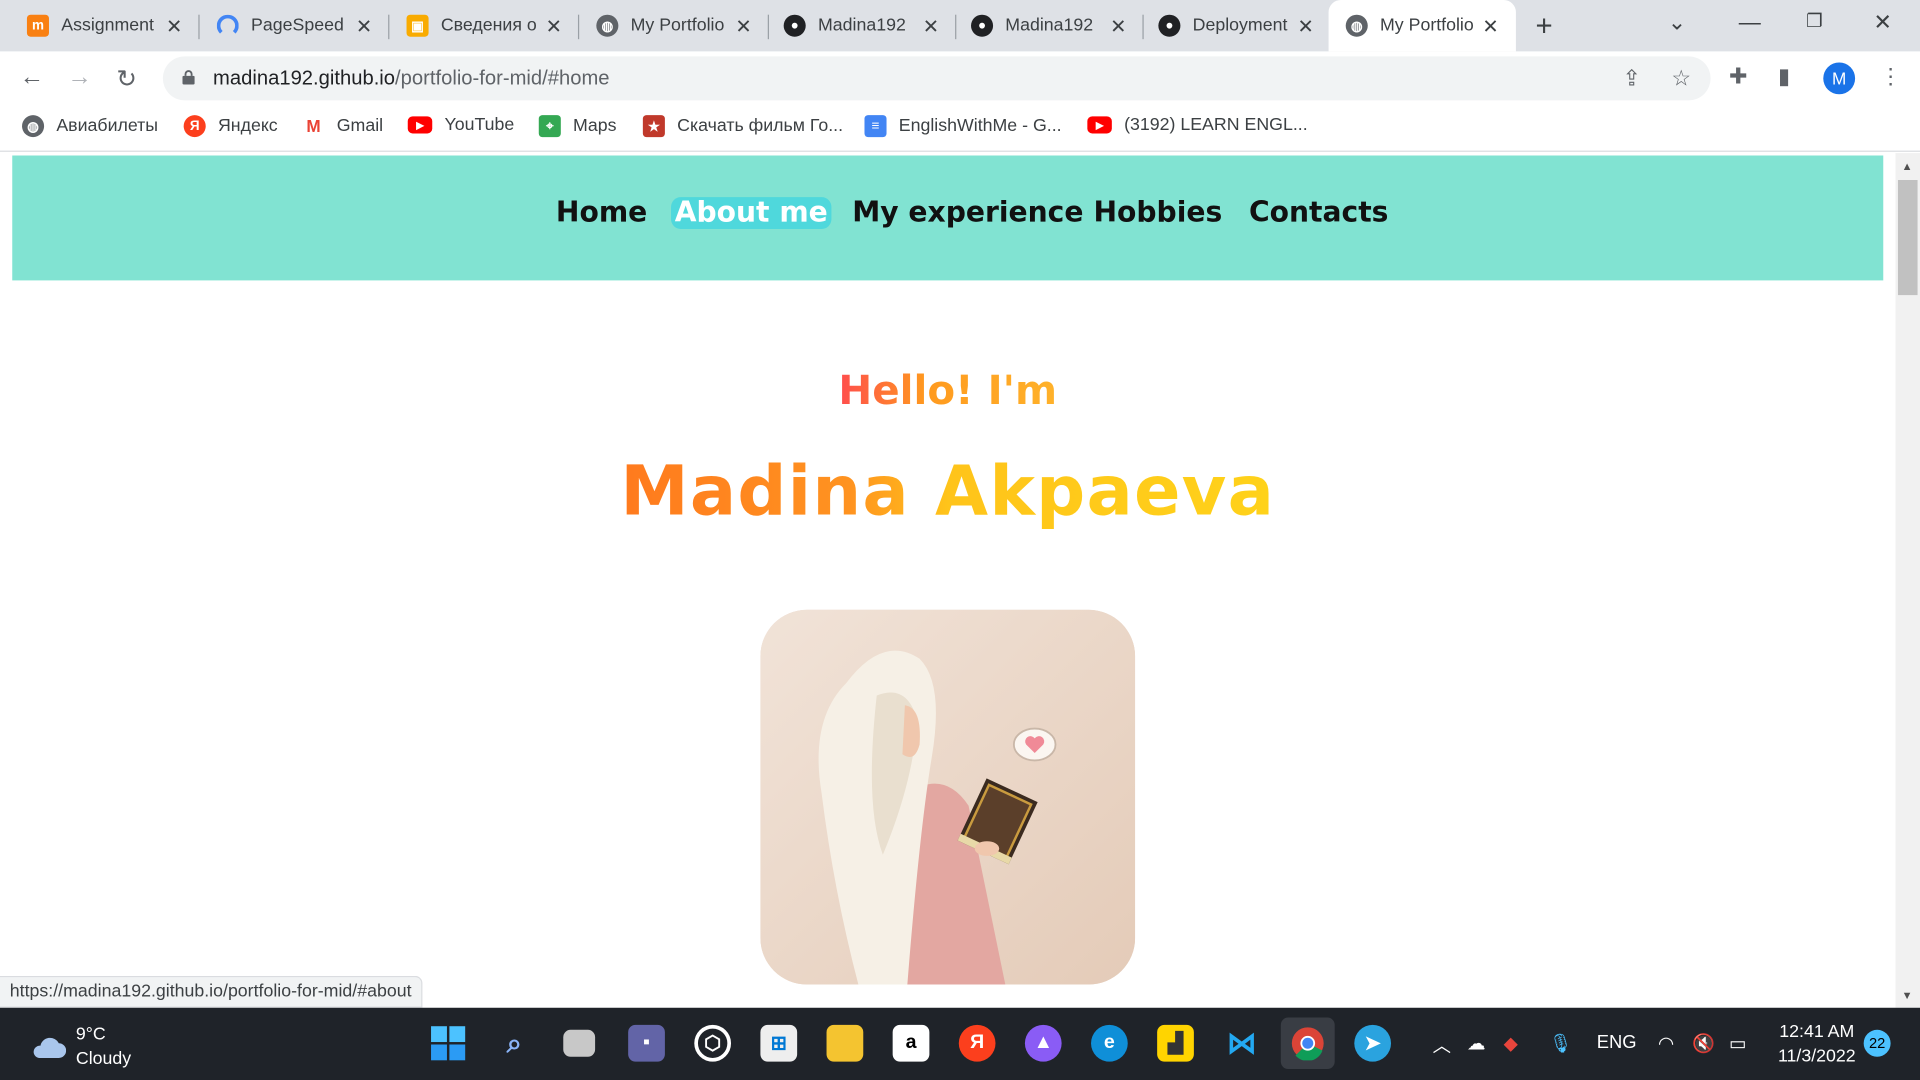  Describe the element at coordinates (1560, 1043) in the screenshot. I see `microphone-icon: 🎙` at that location.